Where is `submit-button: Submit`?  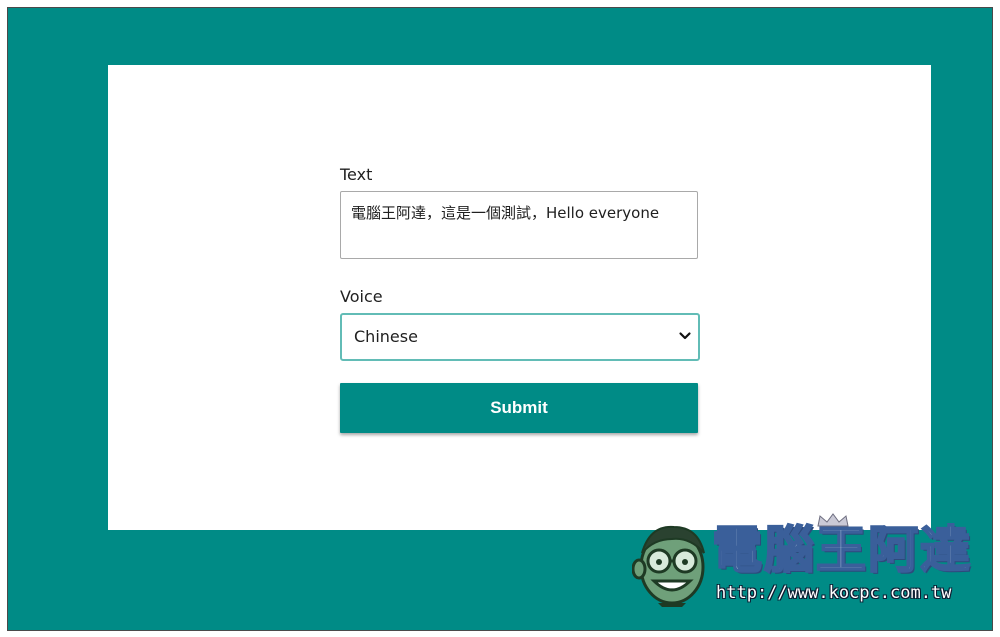
submit-button: Submit is located at coordinates (519, 408).